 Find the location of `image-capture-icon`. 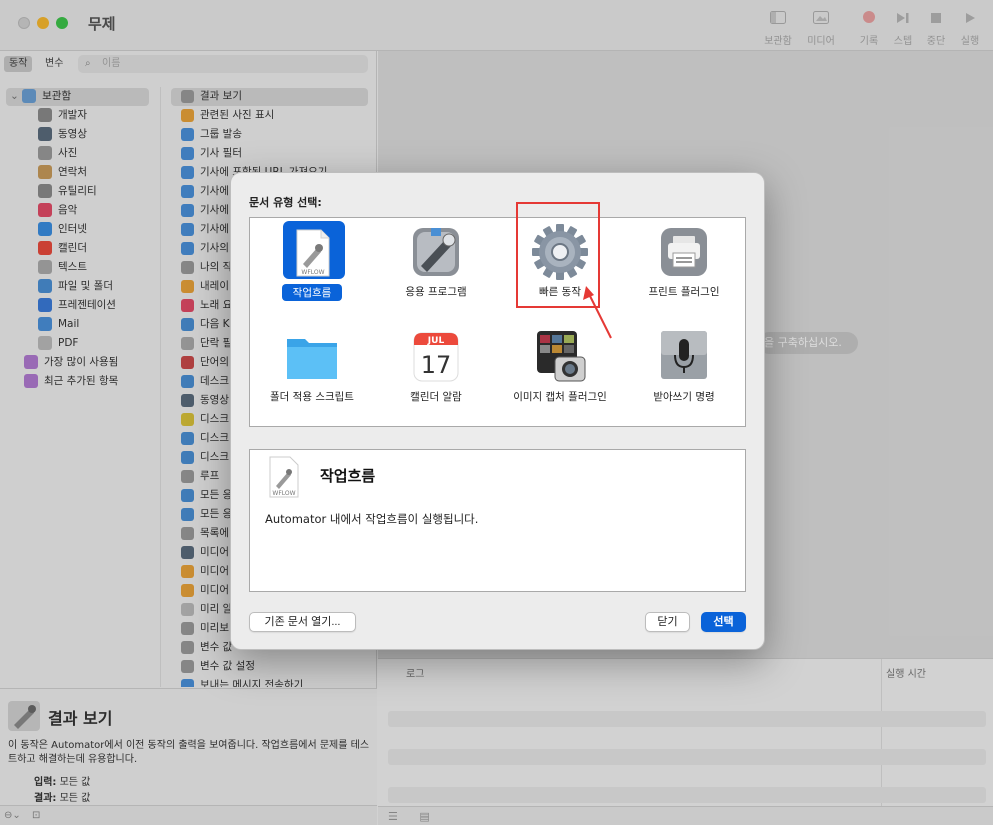

image-capture-icon is located at coordinates (560, 357).